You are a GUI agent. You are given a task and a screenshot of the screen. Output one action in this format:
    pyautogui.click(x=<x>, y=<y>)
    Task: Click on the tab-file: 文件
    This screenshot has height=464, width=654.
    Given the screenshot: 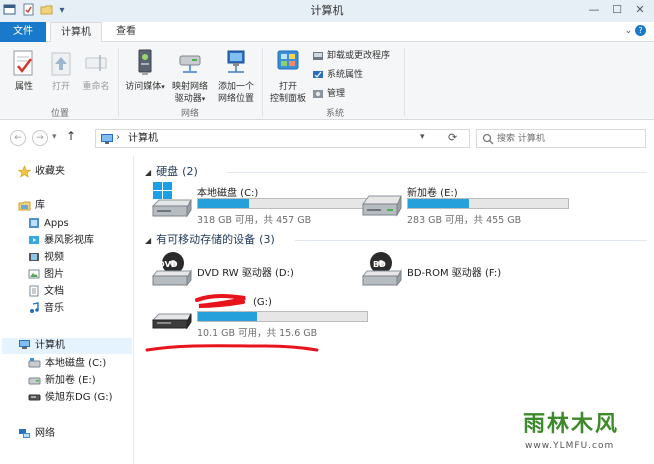 What is the action you would take?
    pyautogui.click(x=23, y=32)
    